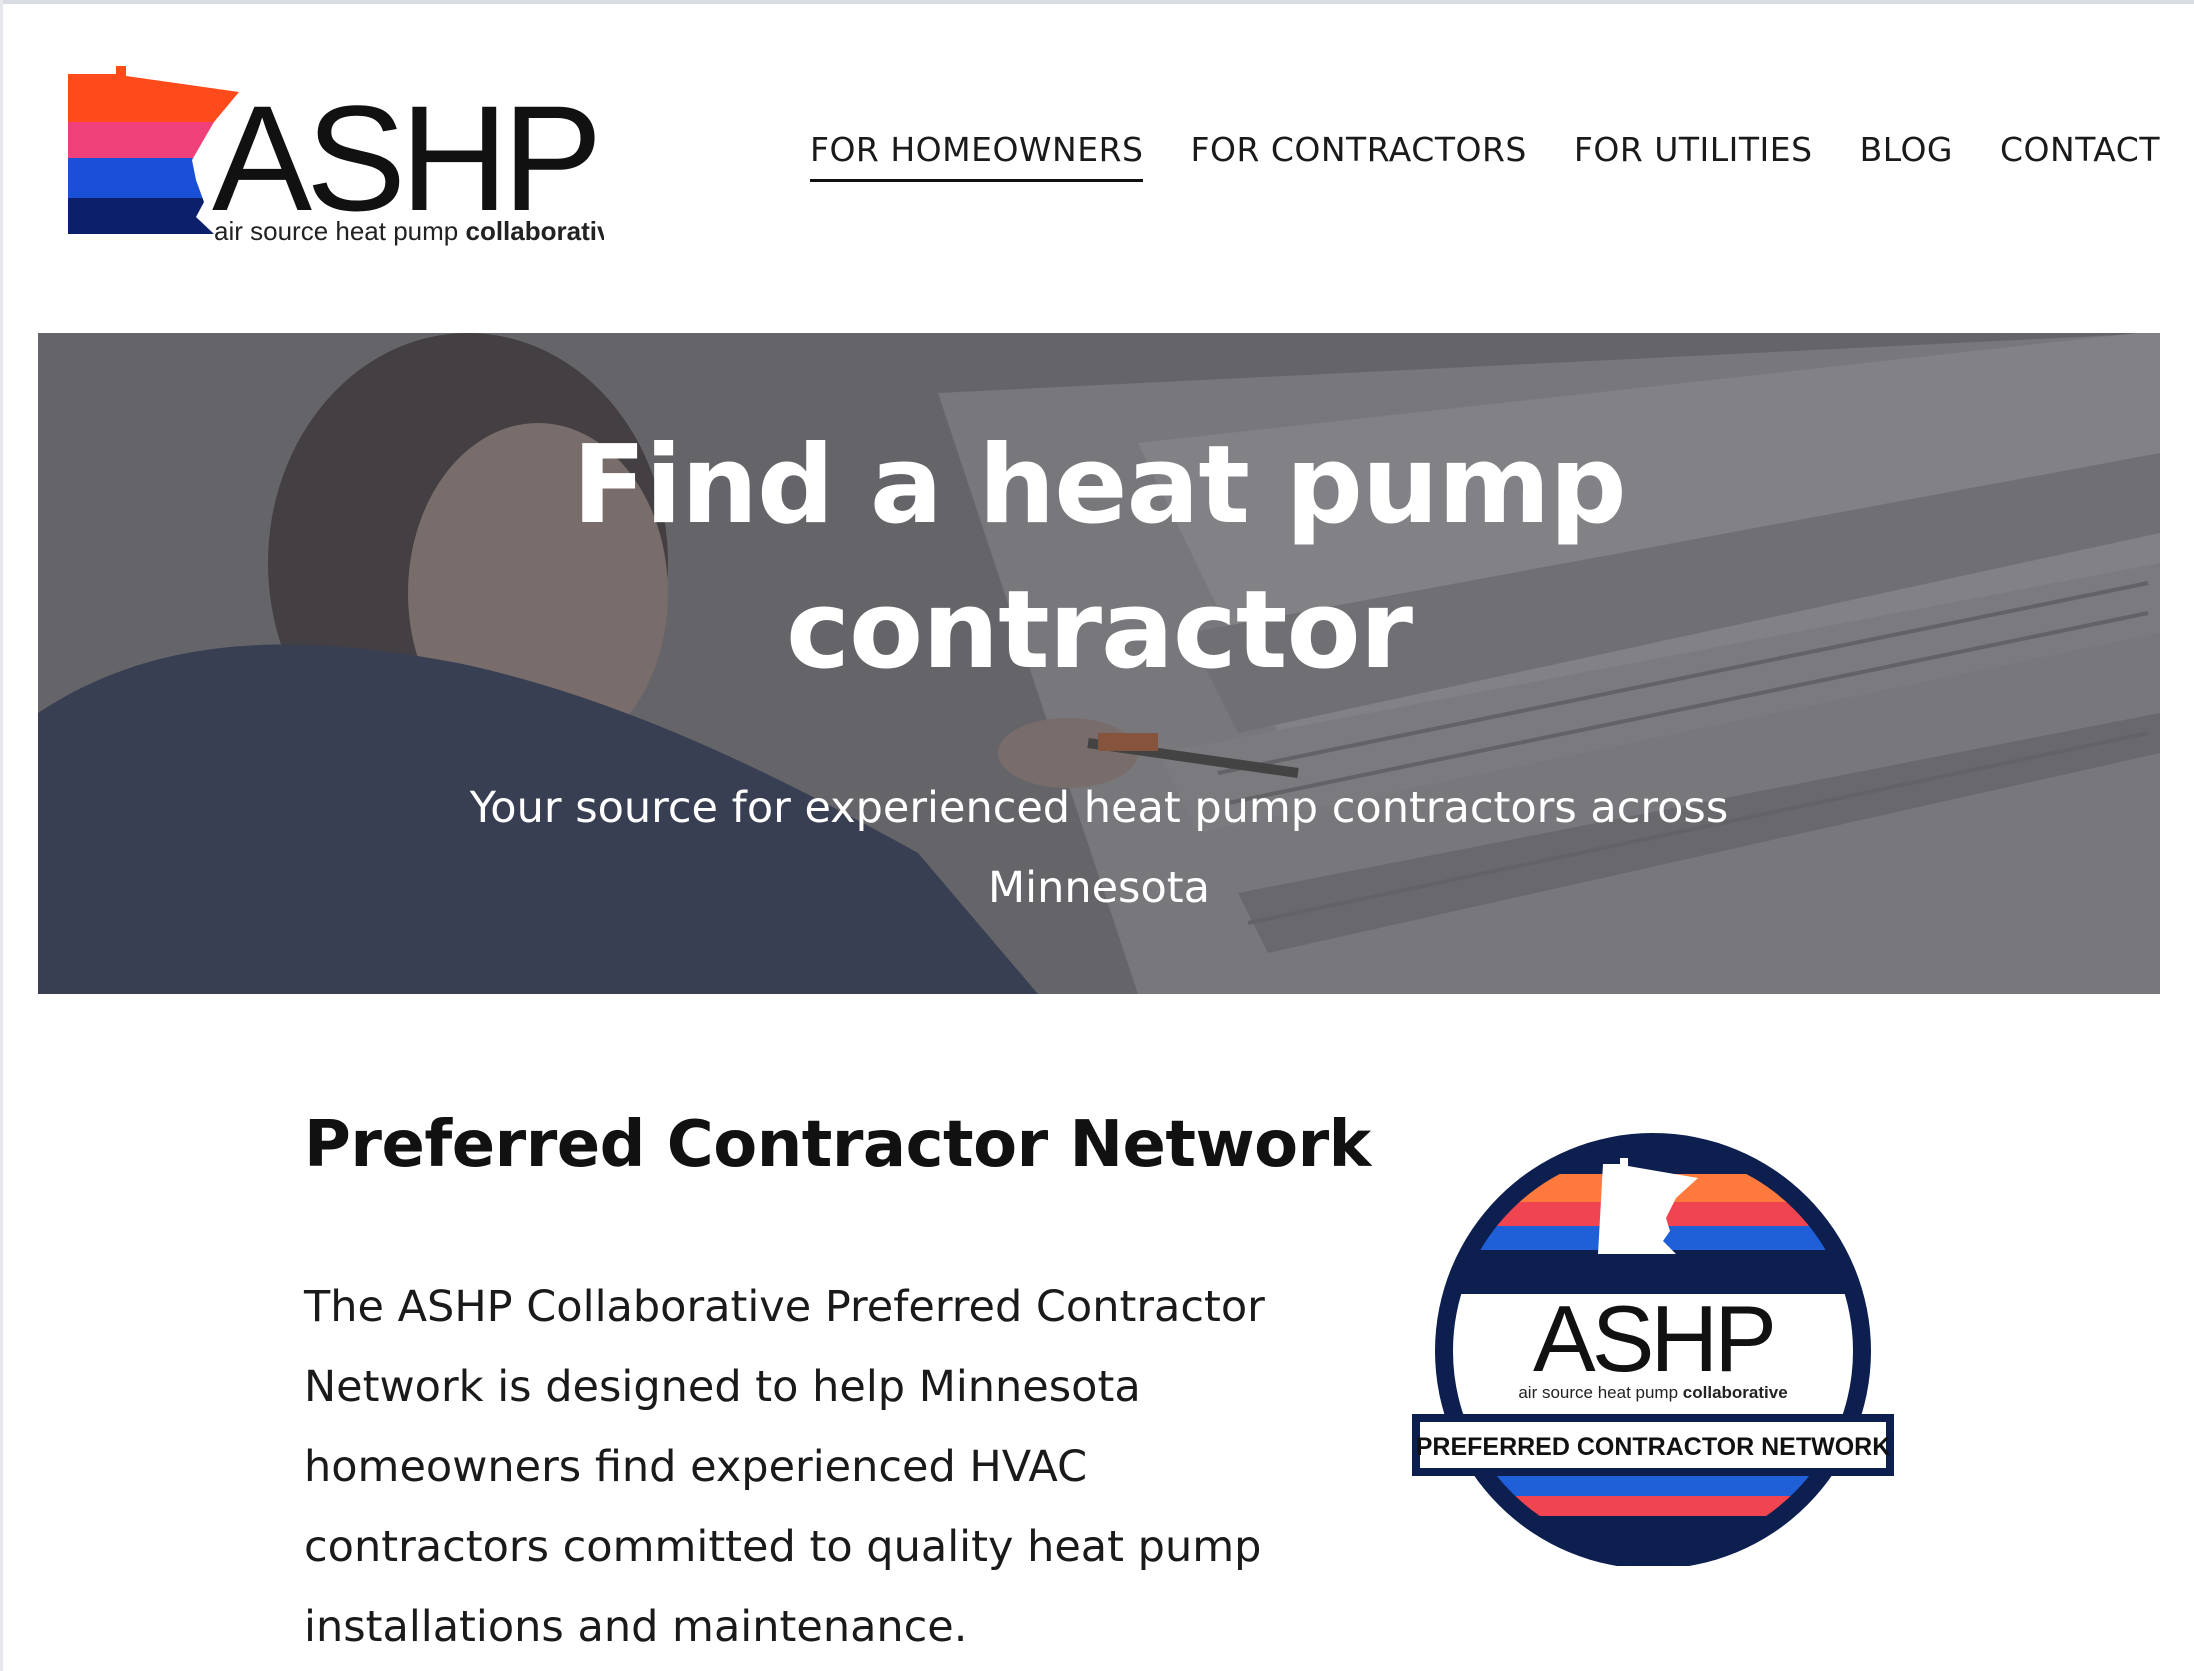 The width and height of the screenshot is (2194, 1671). Describe the element at coordinates (1099, 888) in the screenshot. I see `hero-subtitle-line2: Minnesota` at that location.